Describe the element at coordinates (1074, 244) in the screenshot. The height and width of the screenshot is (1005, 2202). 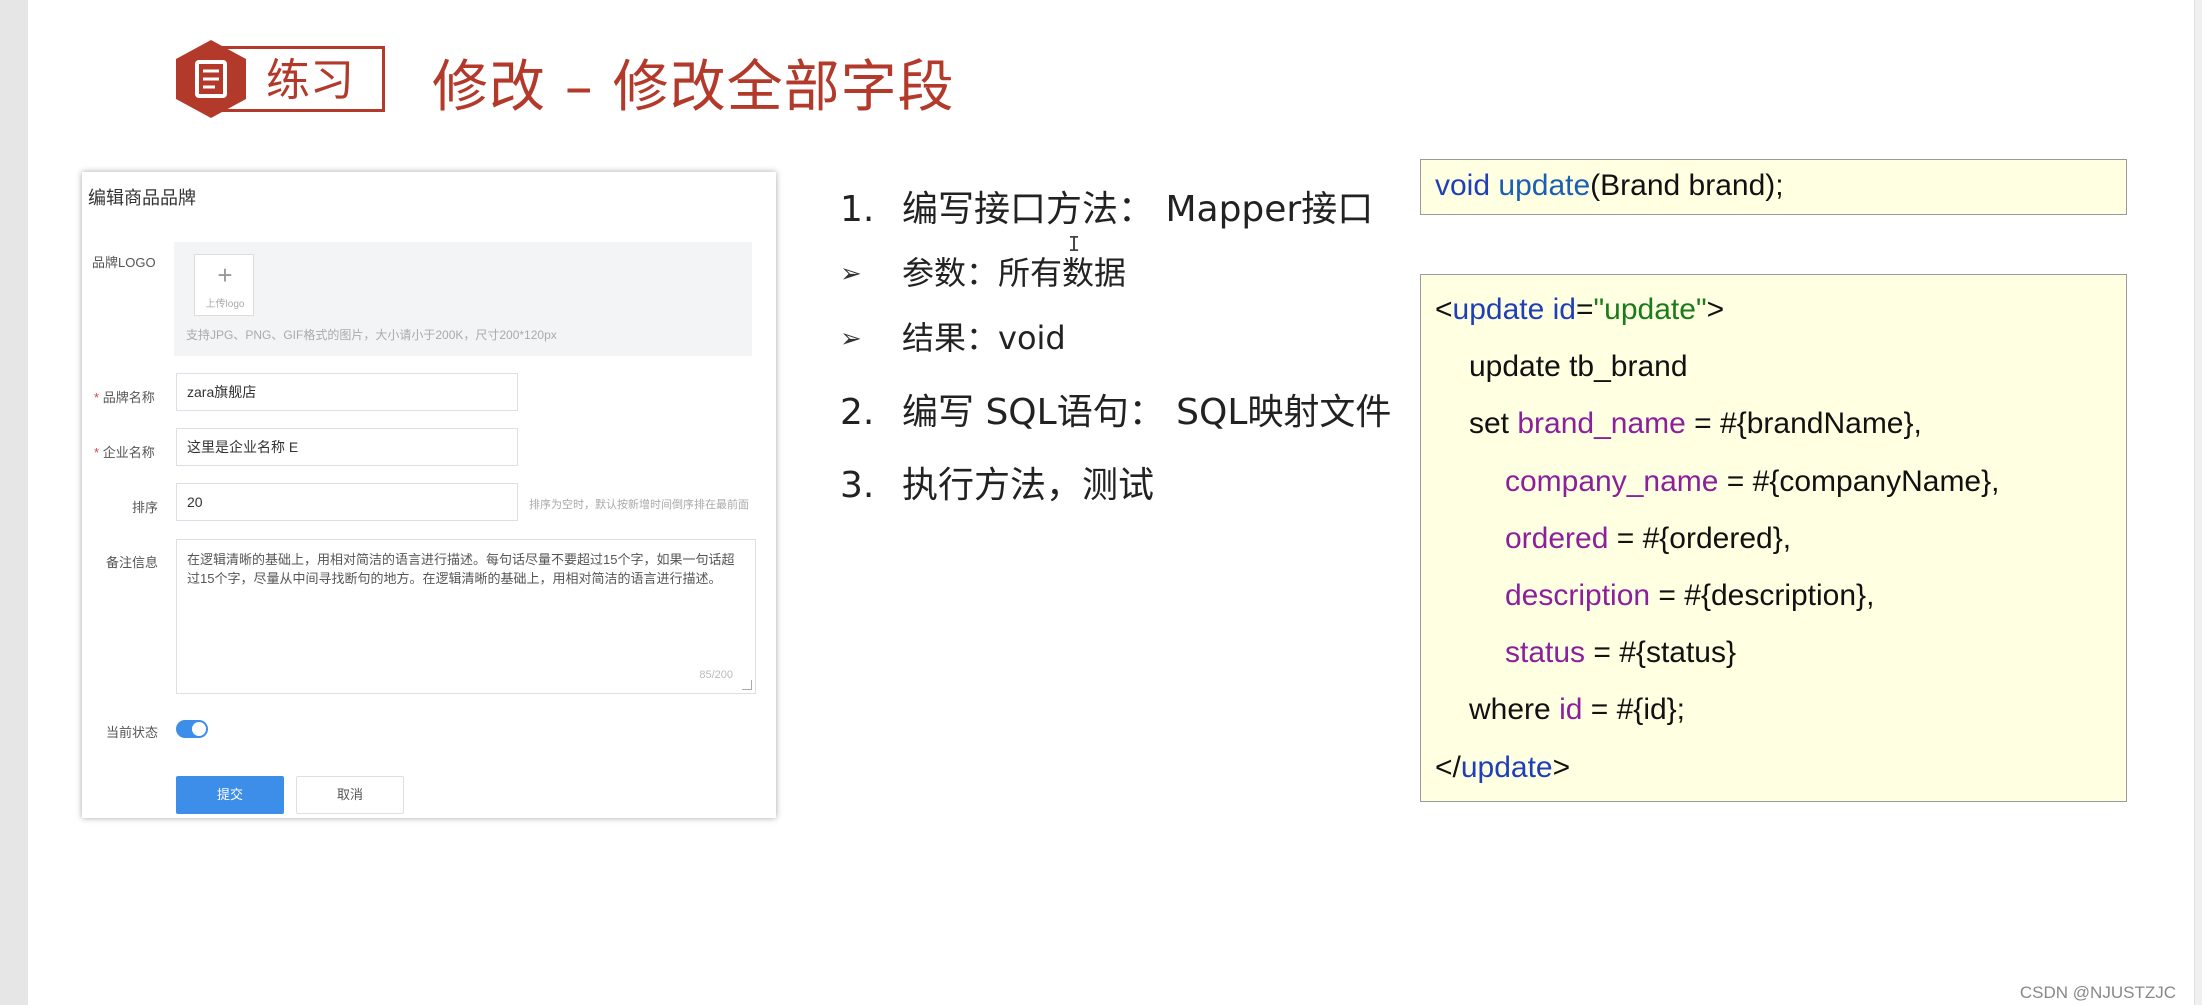
I see `text-cursor-icon: I` at that location.